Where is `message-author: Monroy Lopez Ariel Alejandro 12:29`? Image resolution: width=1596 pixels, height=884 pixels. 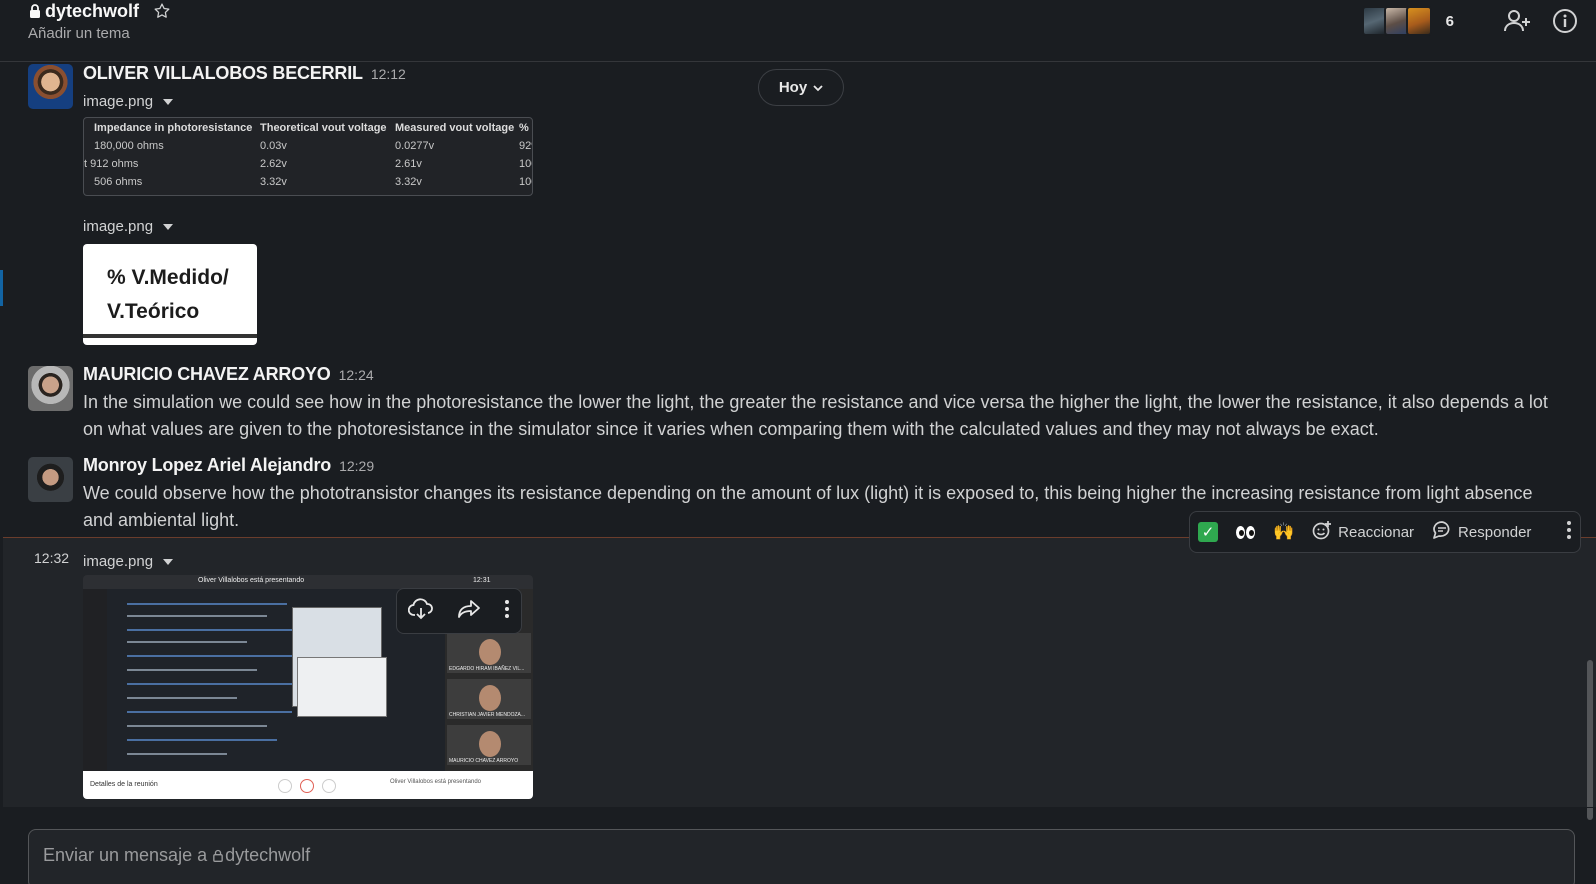
message-author: Monroy Lopez Ariel Alejandro 12:29 is located at coordinates (228, 465).